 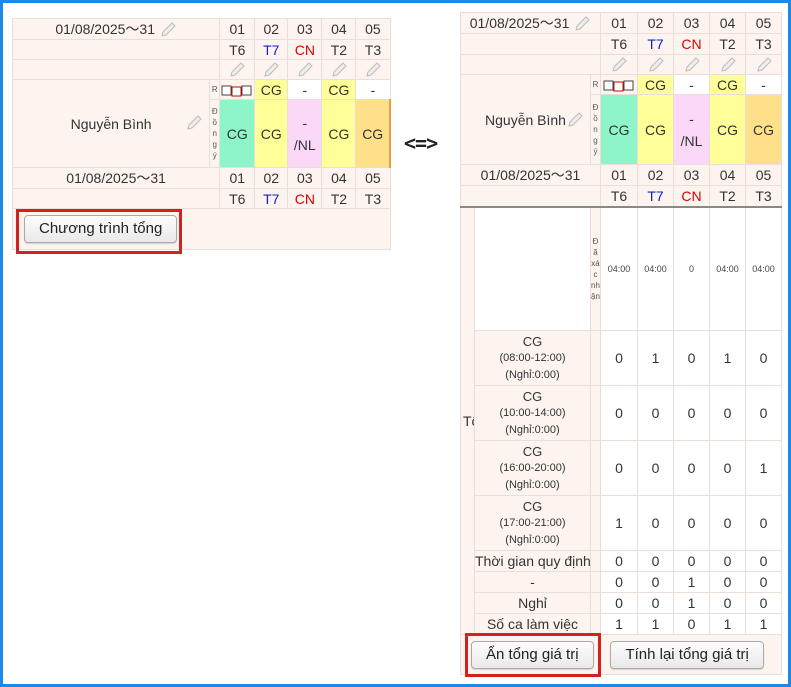 What do you see at coordinates (373, 178) in the screenshot?
I see `day-footer: 05` at bounding box center [373, 178].